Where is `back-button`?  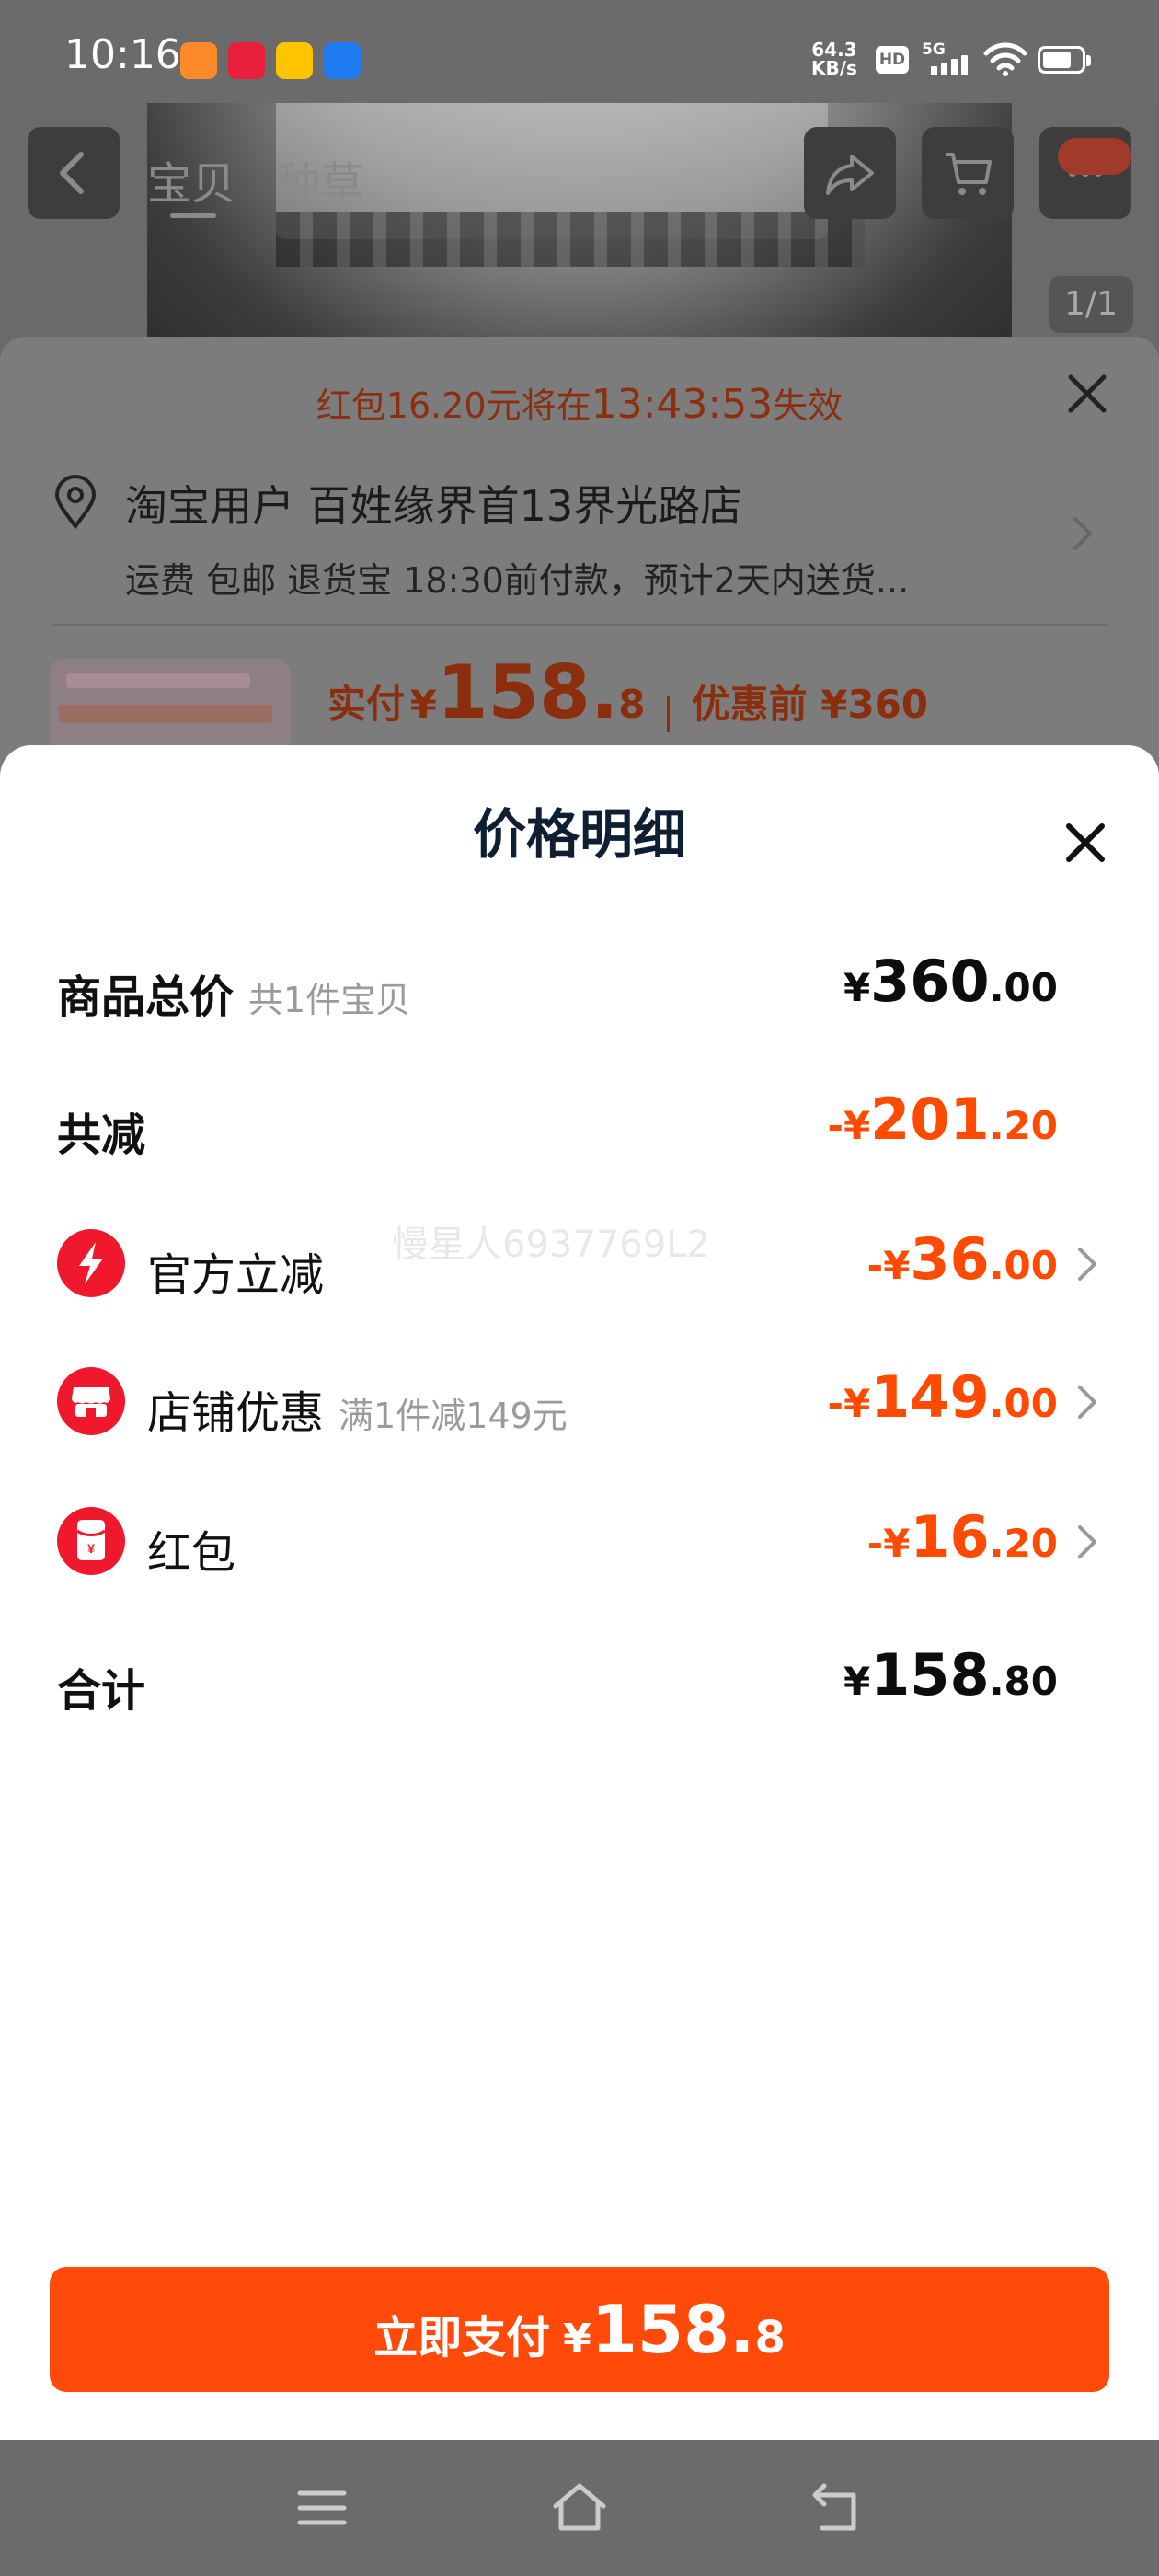 back-button is located at coordinates (74, 173).